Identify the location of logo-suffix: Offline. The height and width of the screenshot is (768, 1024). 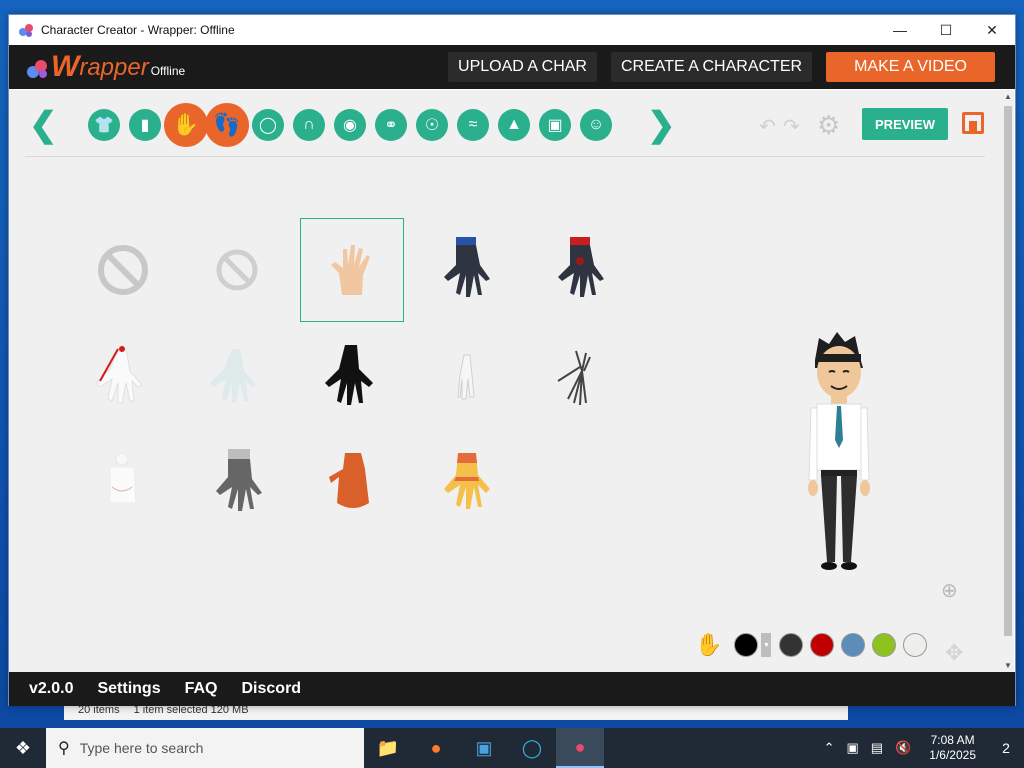
(168, 71).